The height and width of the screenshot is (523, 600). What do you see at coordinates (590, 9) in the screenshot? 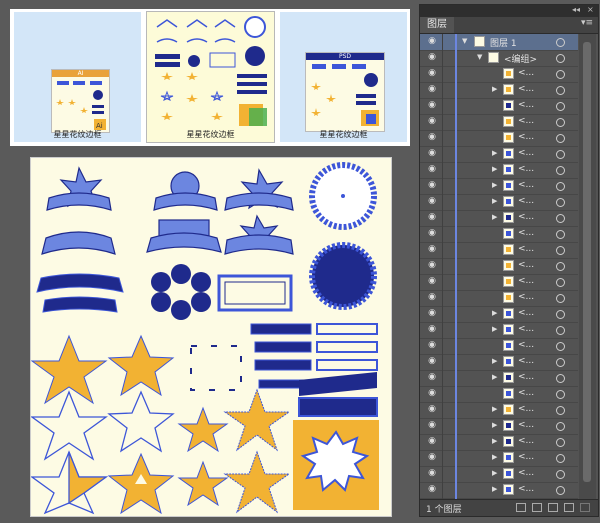
I see `close-icon: ×` at bounding box center [590, 9].